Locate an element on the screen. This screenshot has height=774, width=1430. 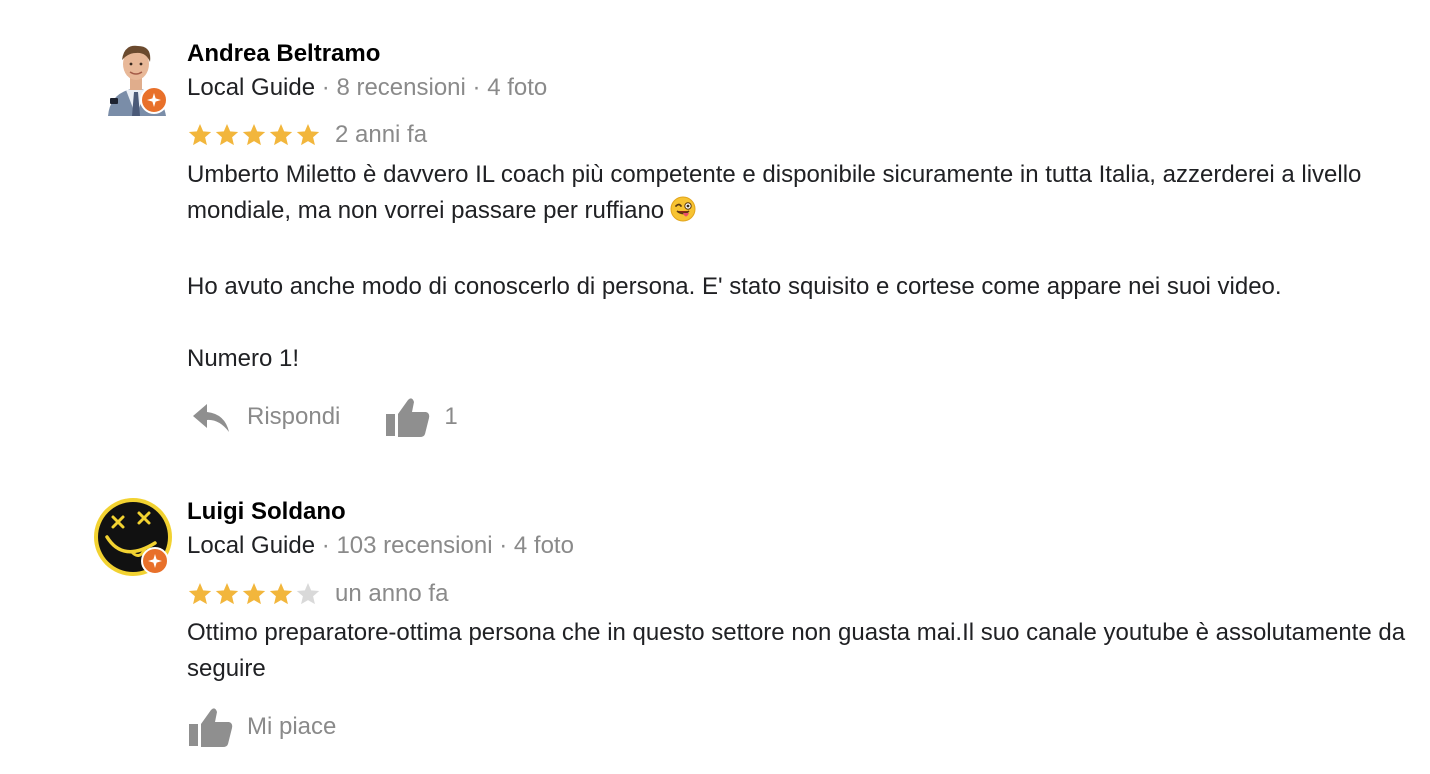
author-meta: Local Guide · 103 recensioni · 4 foto is located at coordinates (380, 546).